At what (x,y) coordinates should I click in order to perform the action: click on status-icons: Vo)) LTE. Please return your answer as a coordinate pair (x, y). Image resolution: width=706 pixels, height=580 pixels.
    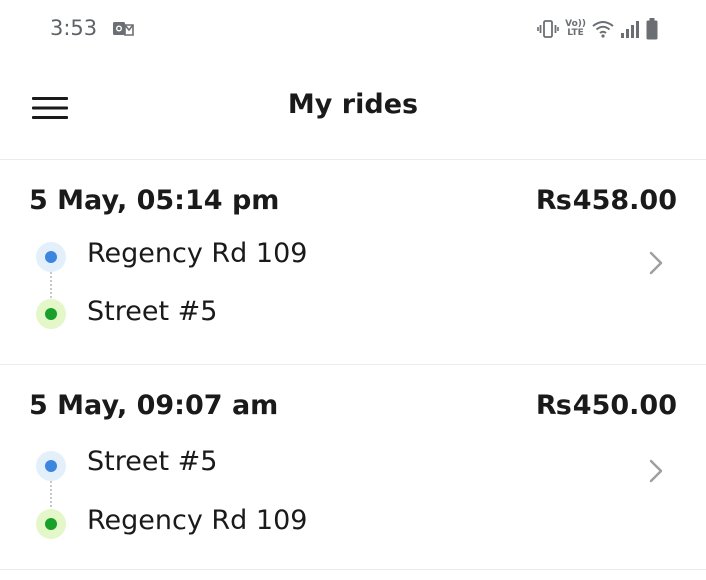
    Looking at the image, I should click on (597, 29).